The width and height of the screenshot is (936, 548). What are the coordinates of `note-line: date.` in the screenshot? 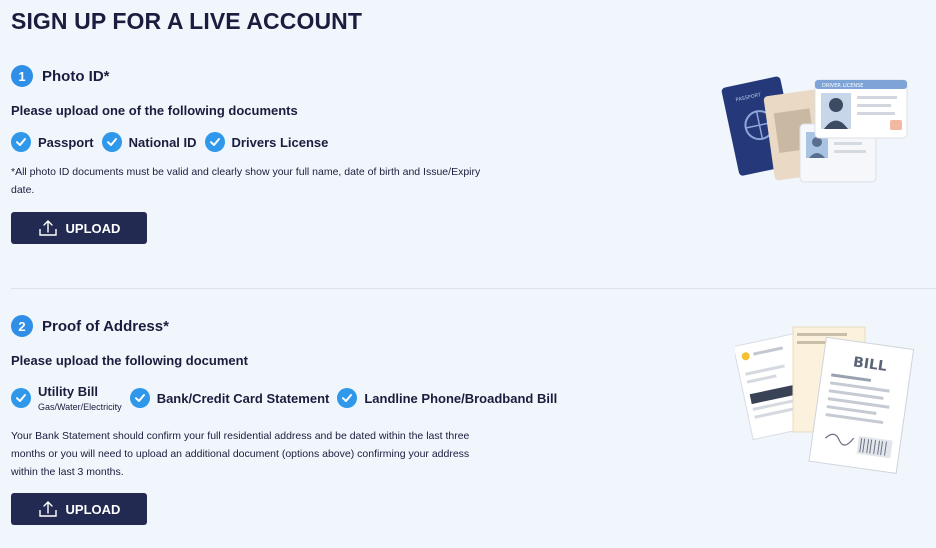 It's located at (23, 190).